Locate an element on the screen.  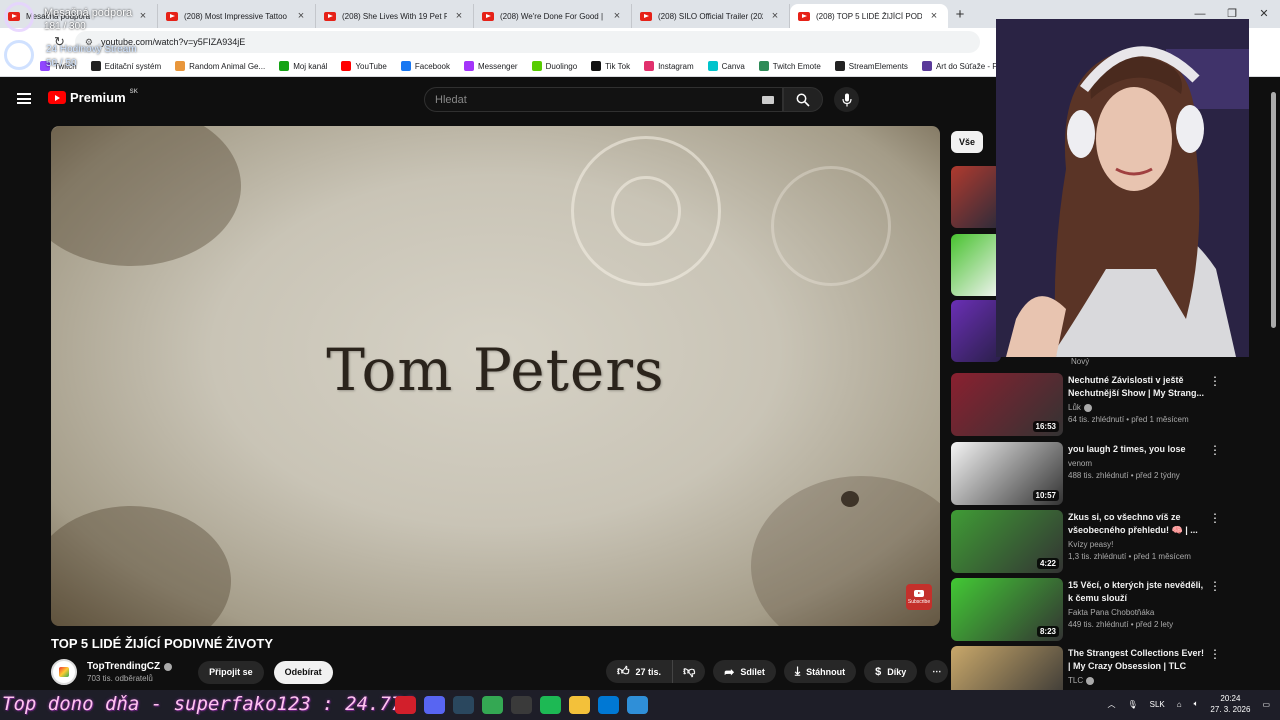
clock: 20:24 27. 3. 2026 is located at coordinates (1230, 704).